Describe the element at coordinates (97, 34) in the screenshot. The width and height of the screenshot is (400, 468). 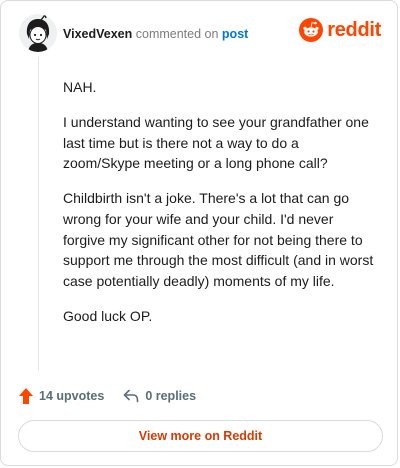
I see `username: VixedVexen` at that location.